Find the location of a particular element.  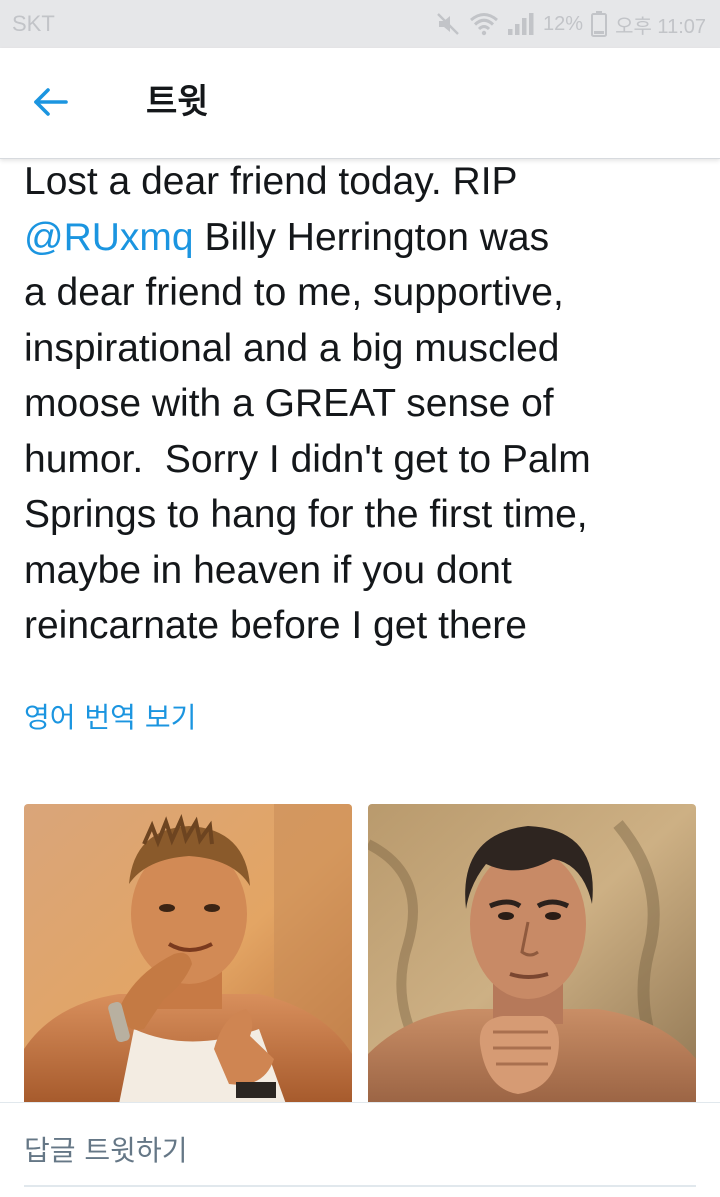

signal-icon is located at coordinates (521, 24).